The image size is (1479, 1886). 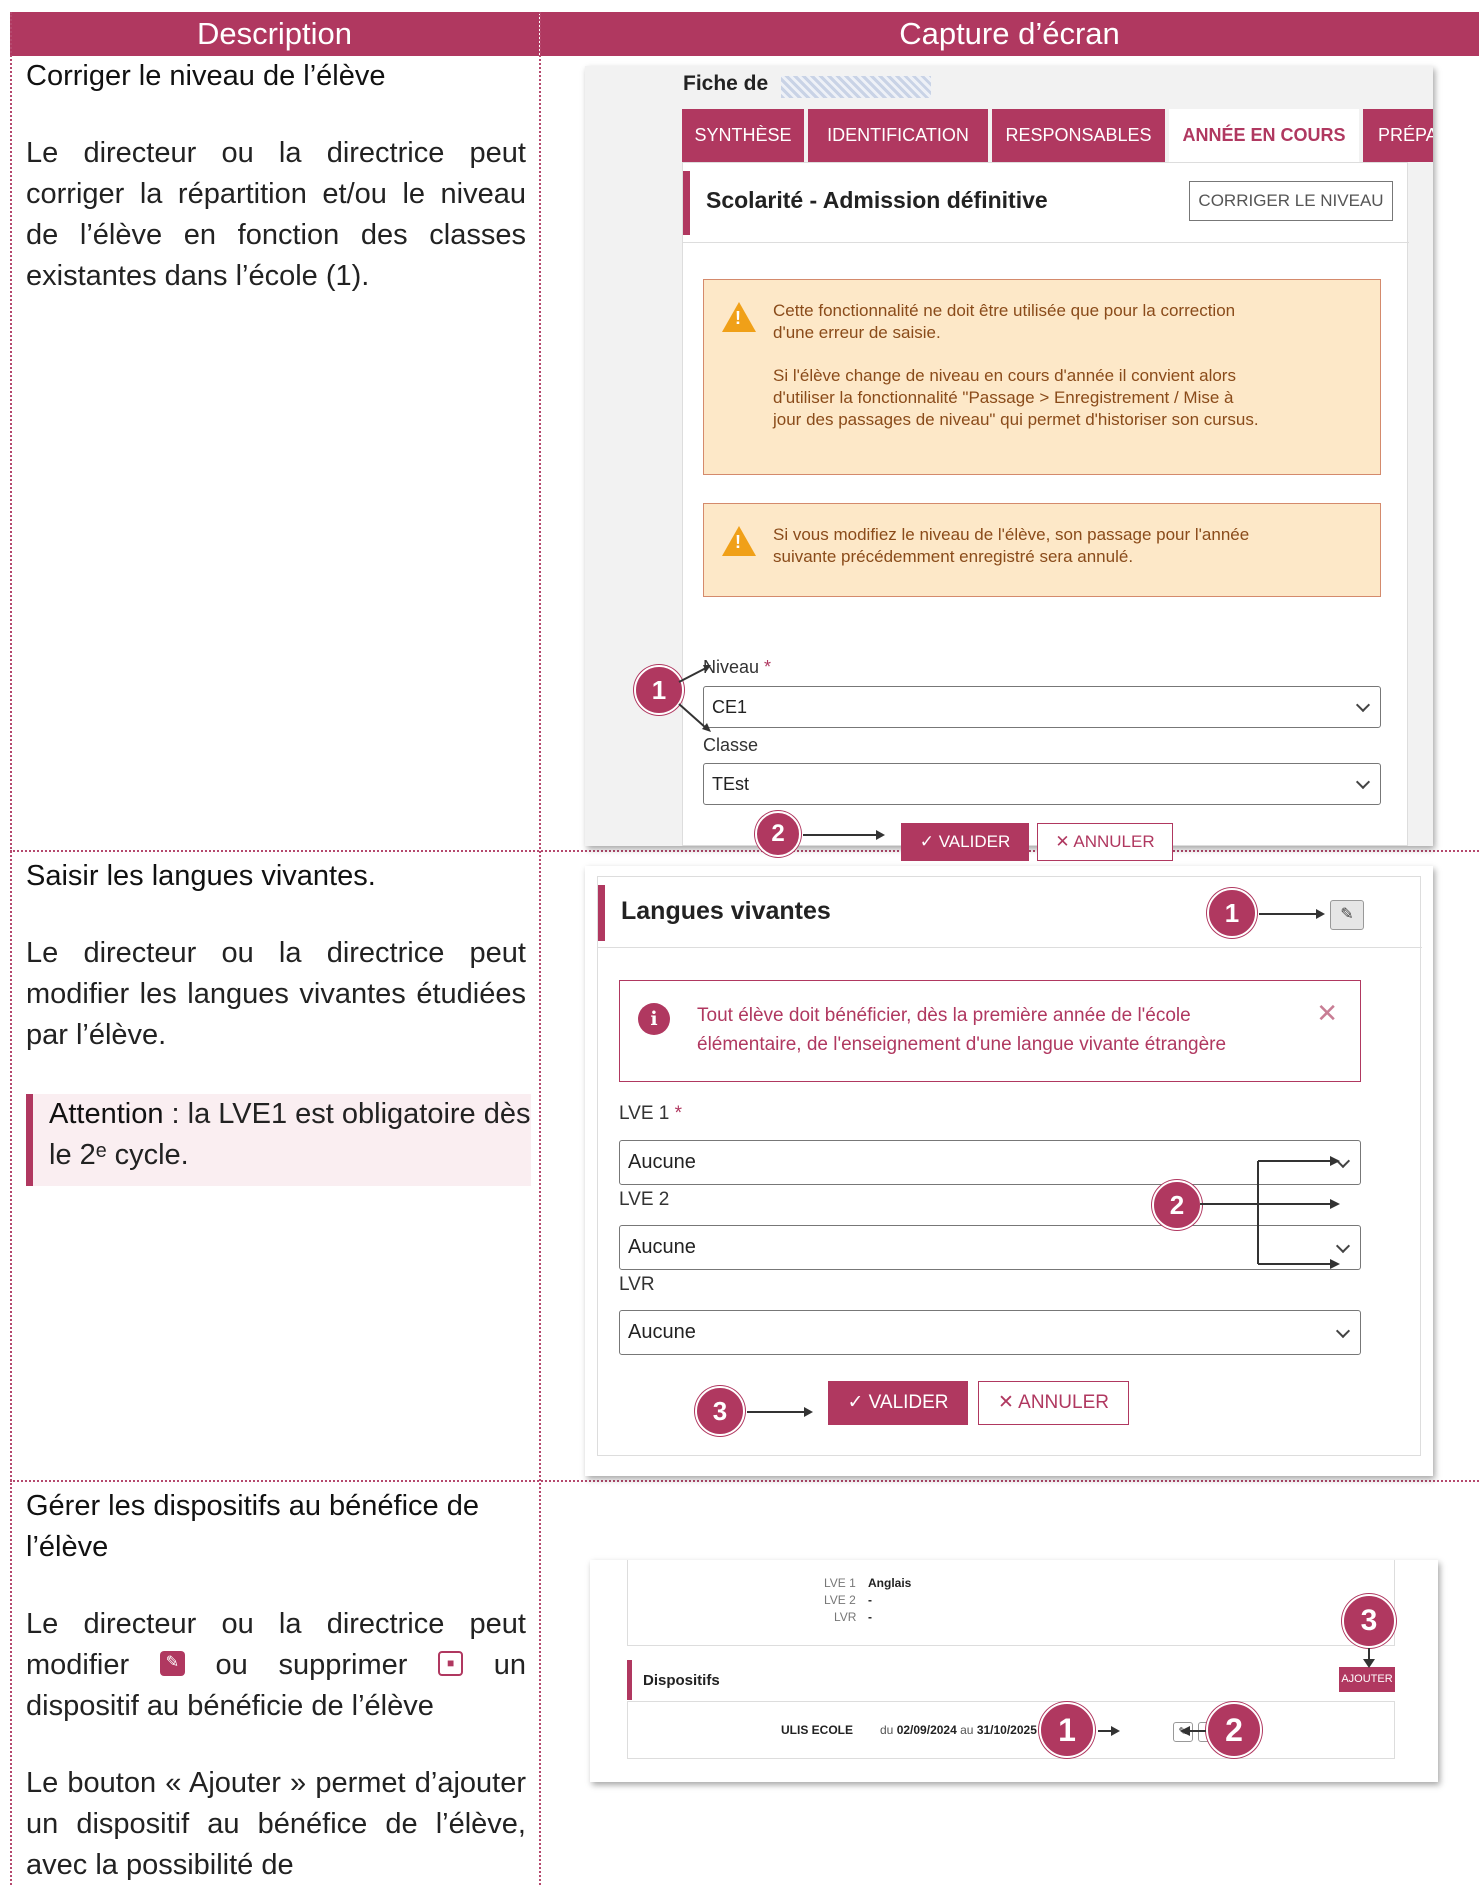 I want to click on tab-annee-en-cours: ANNÉE EN COURS, so click(x=1264, y=135).